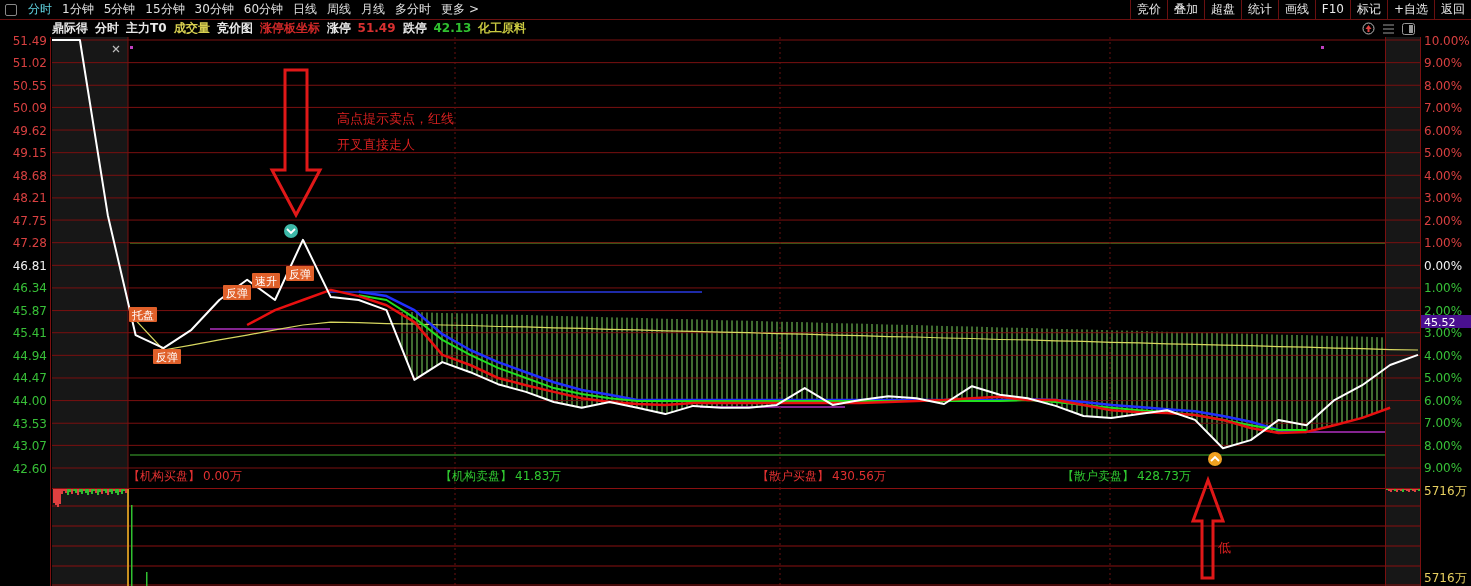  What do you see at coordinates (29, 401) in the screenshot?
I see `price-axis-label: 44.00` at bounding box center [29, 401].